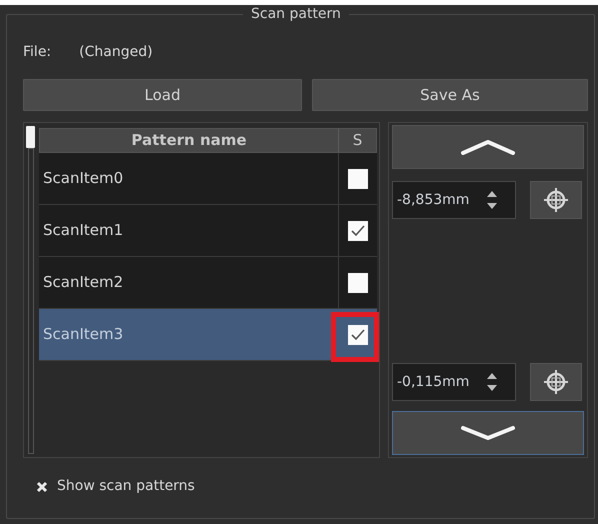 This screenshot has height=524, width=598. Describe the element at coordinates (42, 486) in the screenshot. I see `cross-icon` at that location.